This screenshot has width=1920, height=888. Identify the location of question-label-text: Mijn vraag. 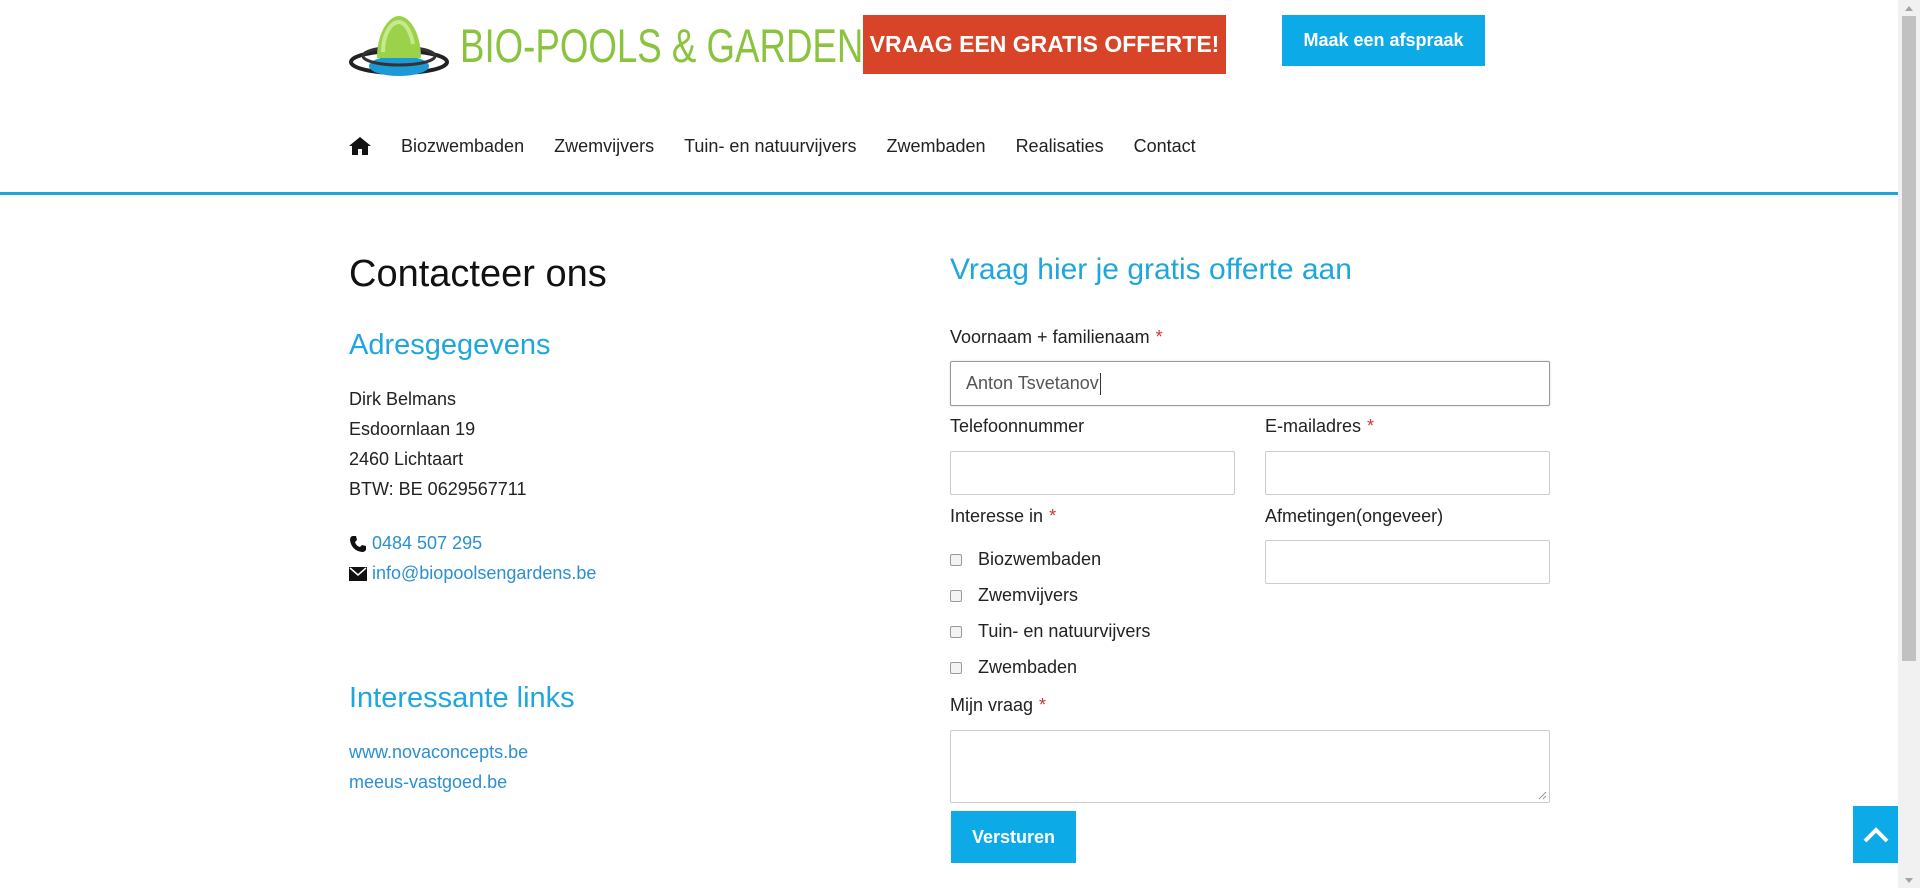
(992, 705).